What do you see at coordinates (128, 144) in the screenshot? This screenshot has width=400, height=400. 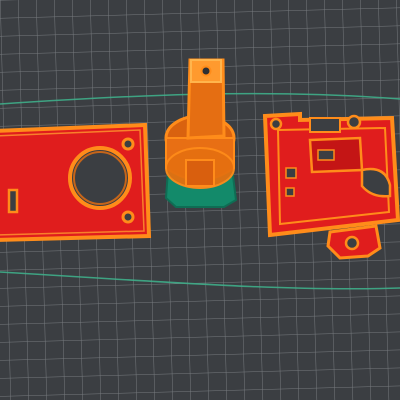 I see `plate-screw-hole-top` at bounding box center [128, 144].